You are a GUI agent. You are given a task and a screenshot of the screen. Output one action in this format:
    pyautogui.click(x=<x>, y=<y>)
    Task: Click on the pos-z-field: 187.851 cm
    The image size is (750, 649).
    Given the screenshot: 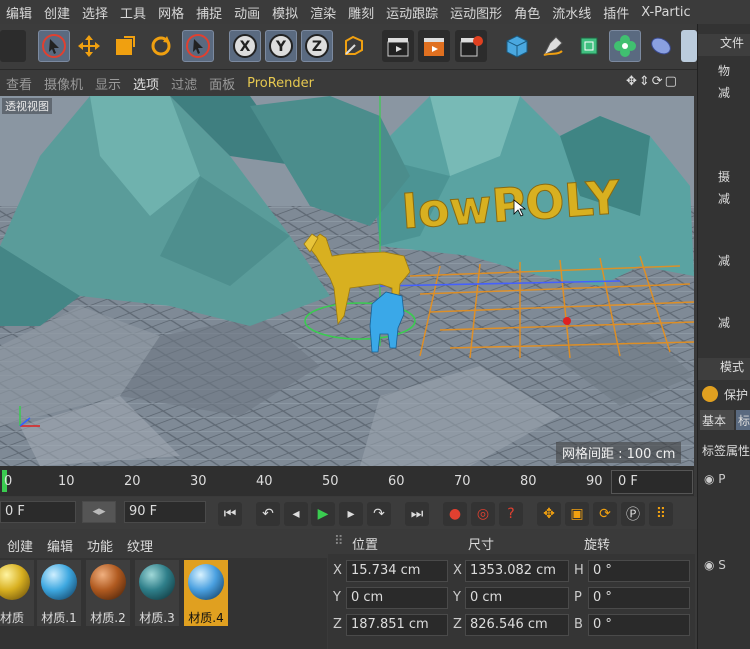 What is the action you would take?
    pyautogui.click(x=397, y=625)
    